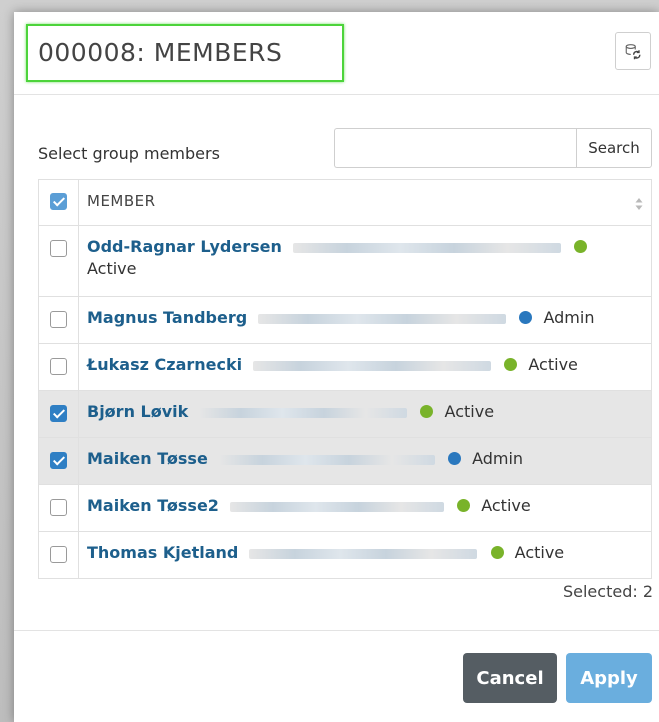  Describe the element at coordinates (164, 364) in the screenshot. I see `member-name: Łukasz Czarnecki` at that location.